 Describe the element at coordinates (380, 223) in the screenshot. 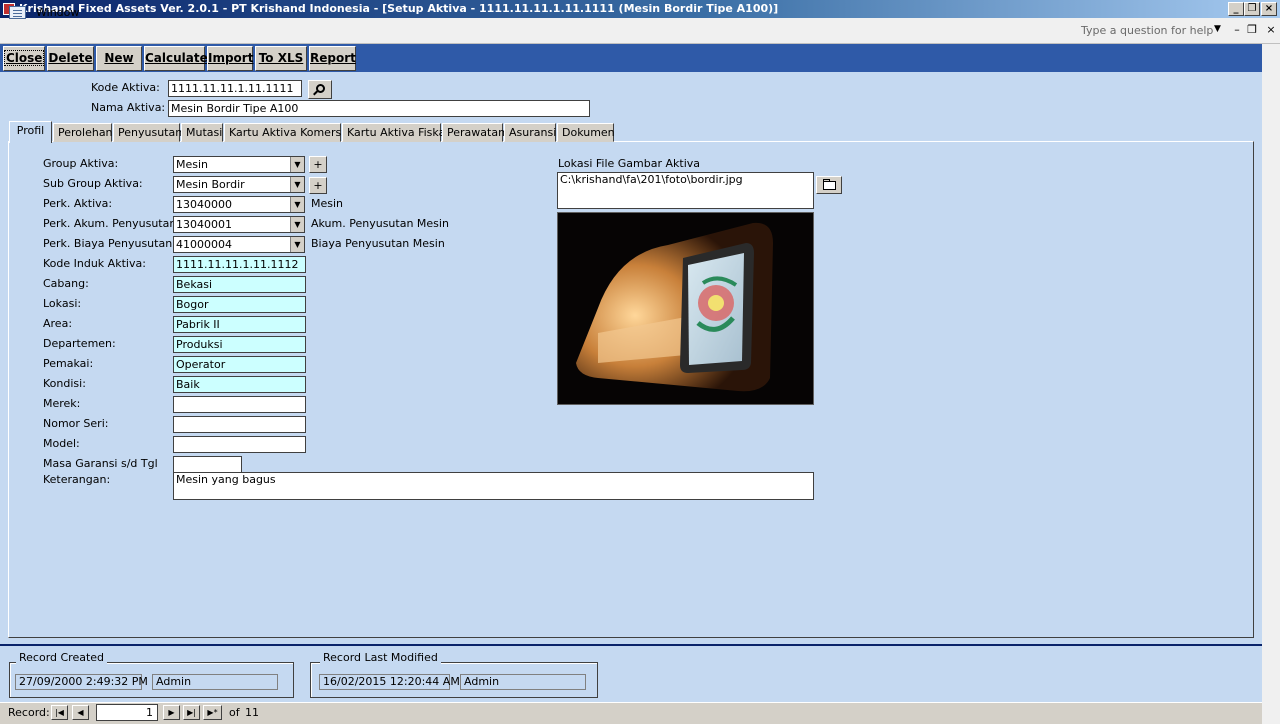

I see `perk-akum-desc: Akum. Penyusutan Mesin` at that location.